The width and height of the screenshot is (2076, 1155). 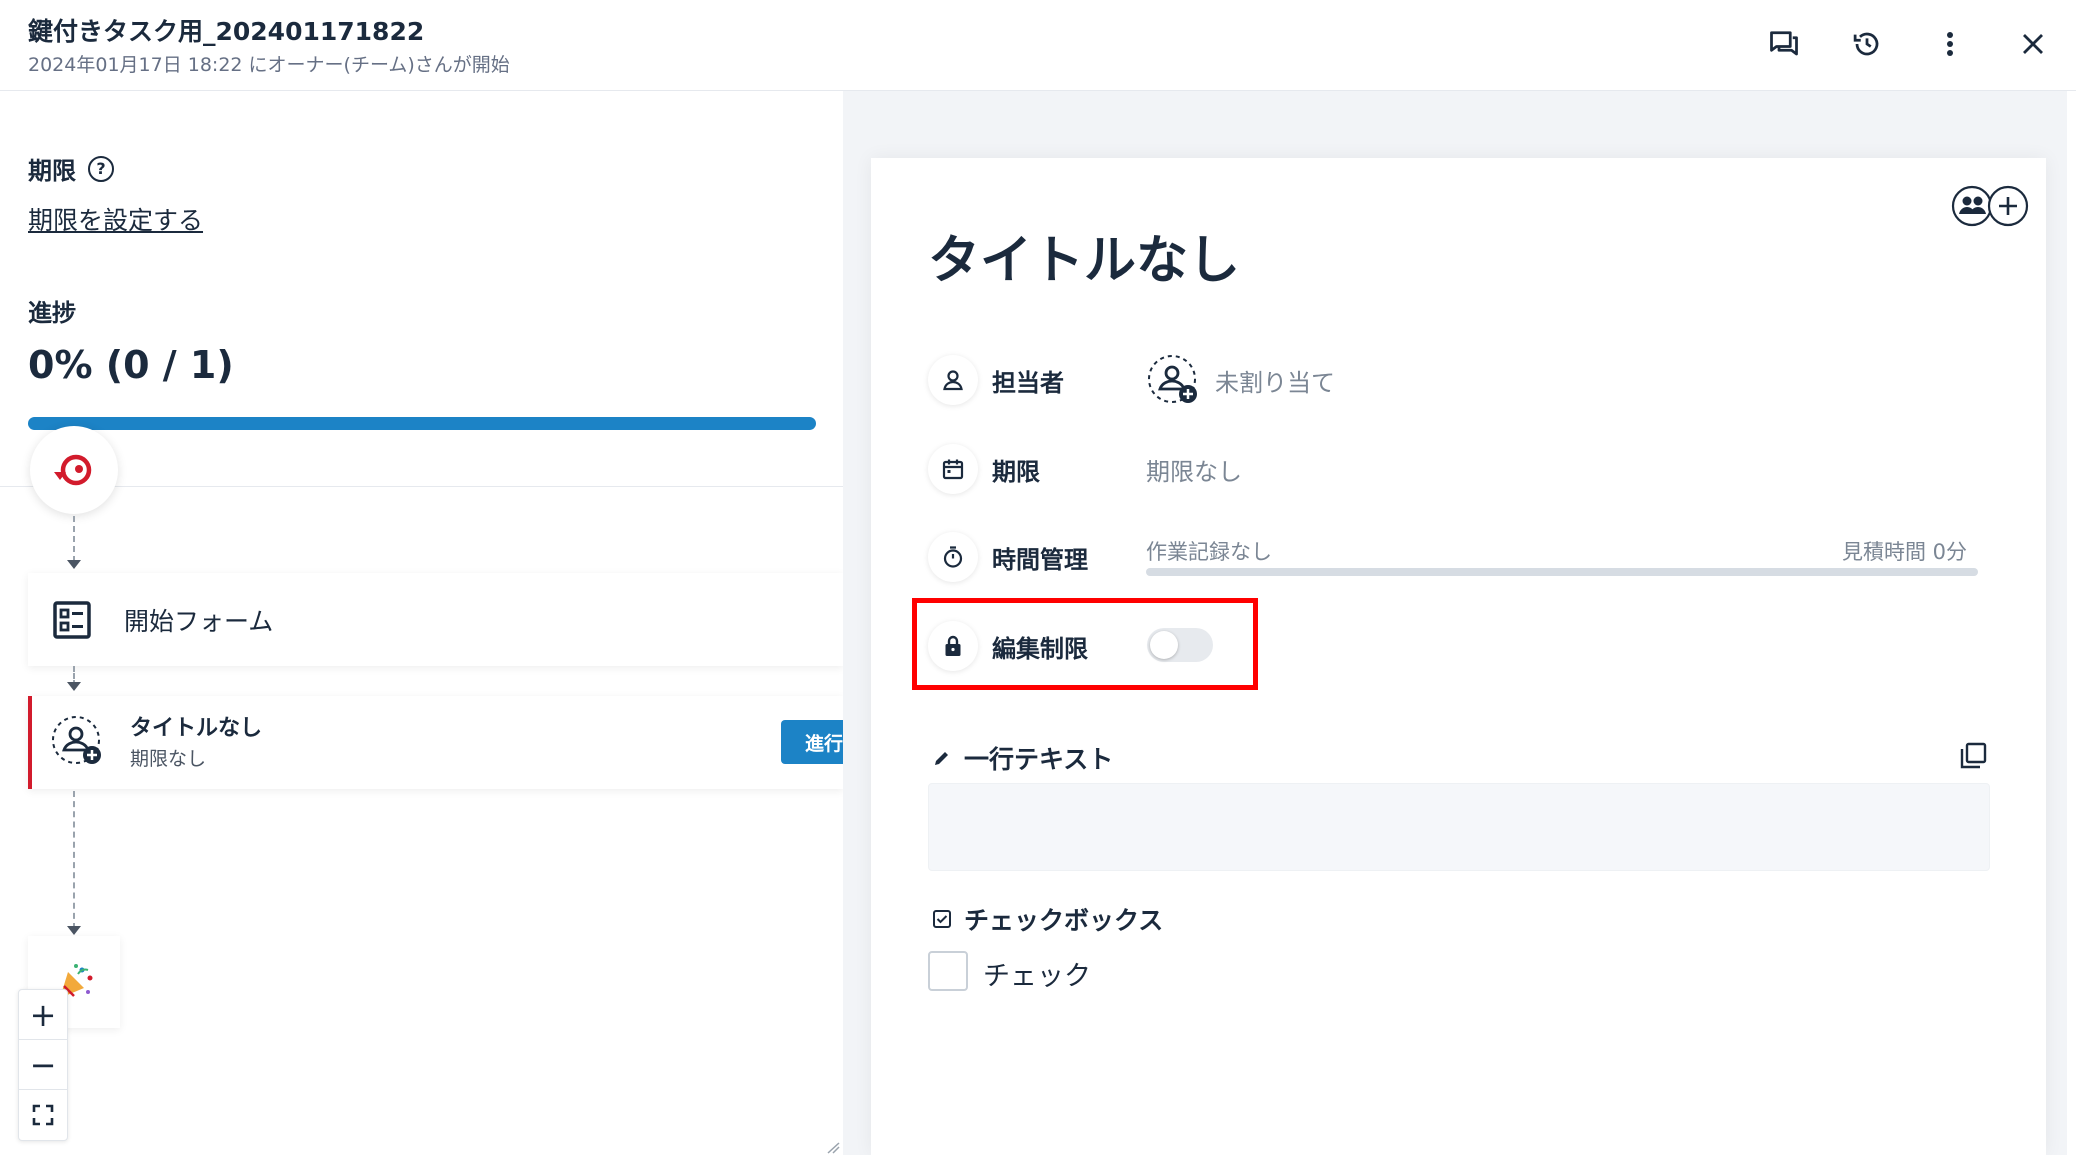 I want to click on task-node-deadline: 期限なし, so click(x=168, y=759).